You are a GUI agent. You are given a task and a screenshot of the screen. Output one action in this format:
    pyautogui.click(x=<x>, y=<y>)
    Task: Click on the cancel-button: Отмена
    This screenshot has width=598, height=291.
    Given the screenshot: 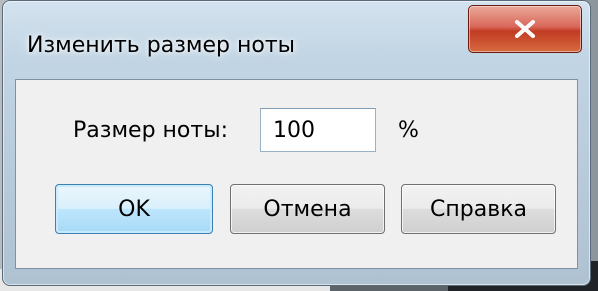 What is the action you would take?
    pyautogui.click(x=307, y=209)
    